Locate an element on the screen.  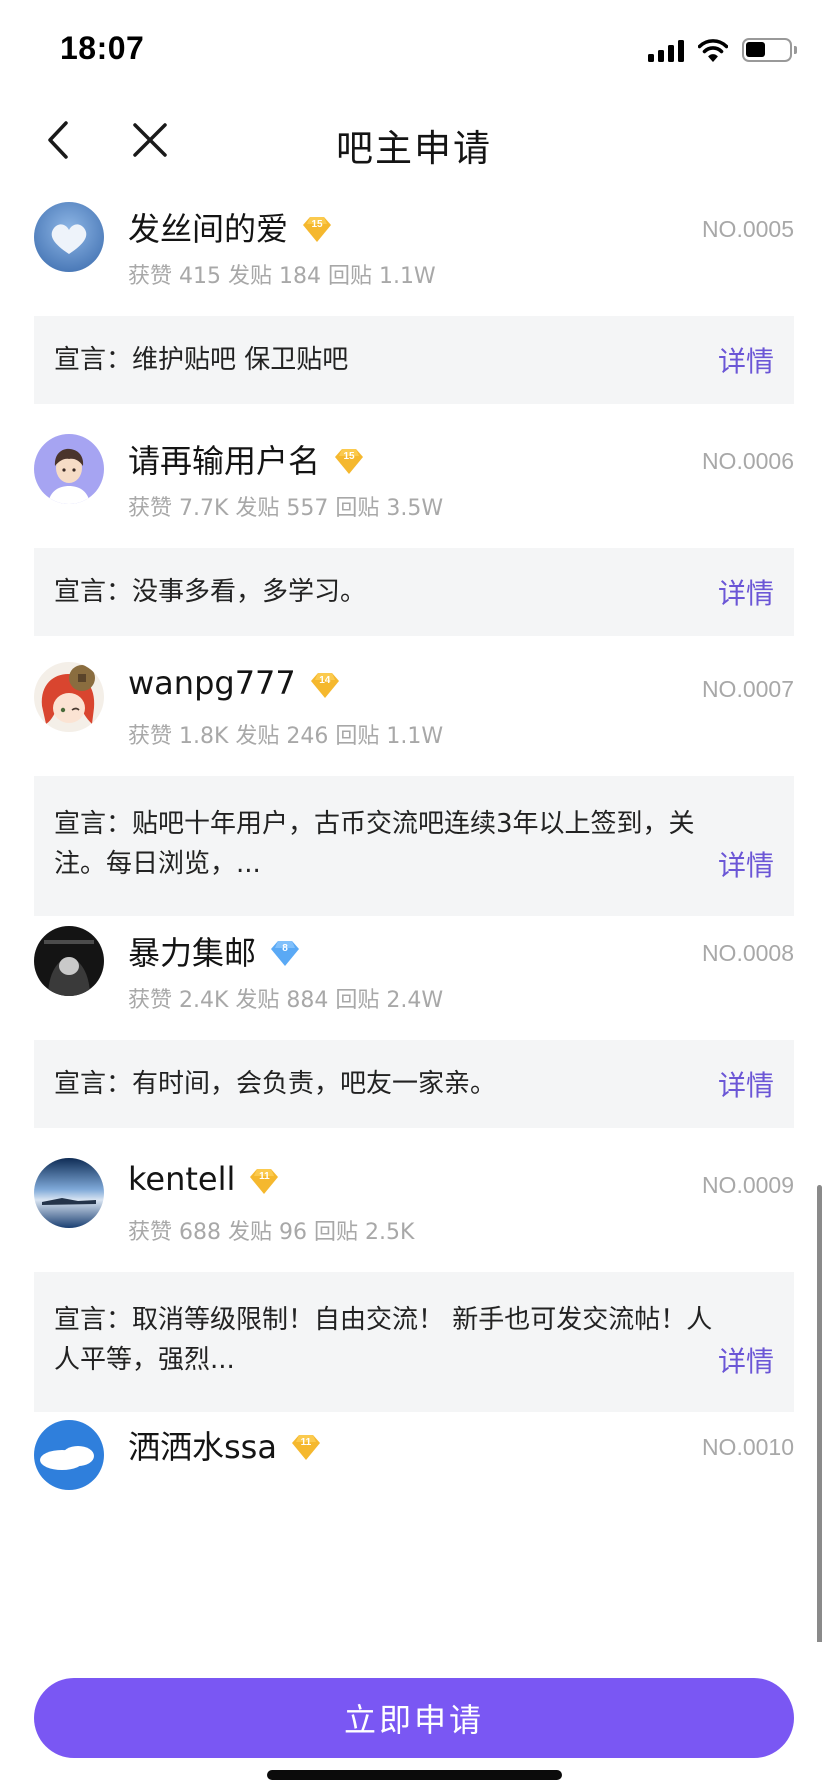
user-stats: 获赞 688 发贴 96 回贴 2.5K is located at coordinates (271, 1232).